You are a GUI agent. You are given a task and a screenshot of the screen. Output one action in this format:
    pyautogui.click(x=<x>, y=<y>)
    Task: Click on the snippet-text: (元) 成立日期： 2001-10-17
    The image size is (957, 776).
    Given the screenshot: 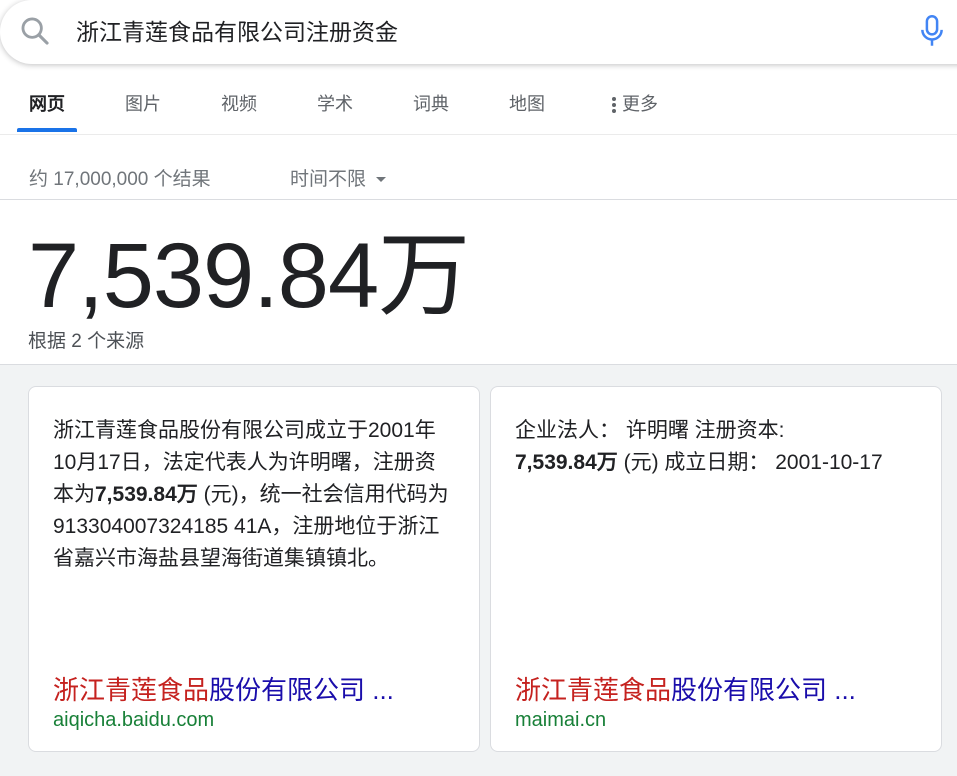 What is the action you would take?
    pyautogui.click(x=750, y=462)
    